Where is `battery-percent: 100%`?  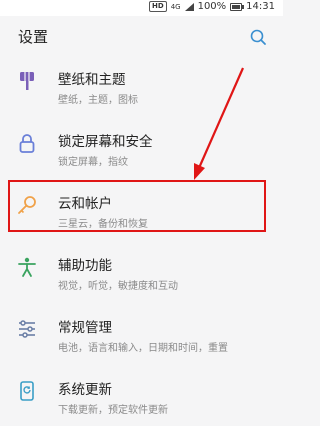
battery-percent: 100% is located at coordinates (212, 6).